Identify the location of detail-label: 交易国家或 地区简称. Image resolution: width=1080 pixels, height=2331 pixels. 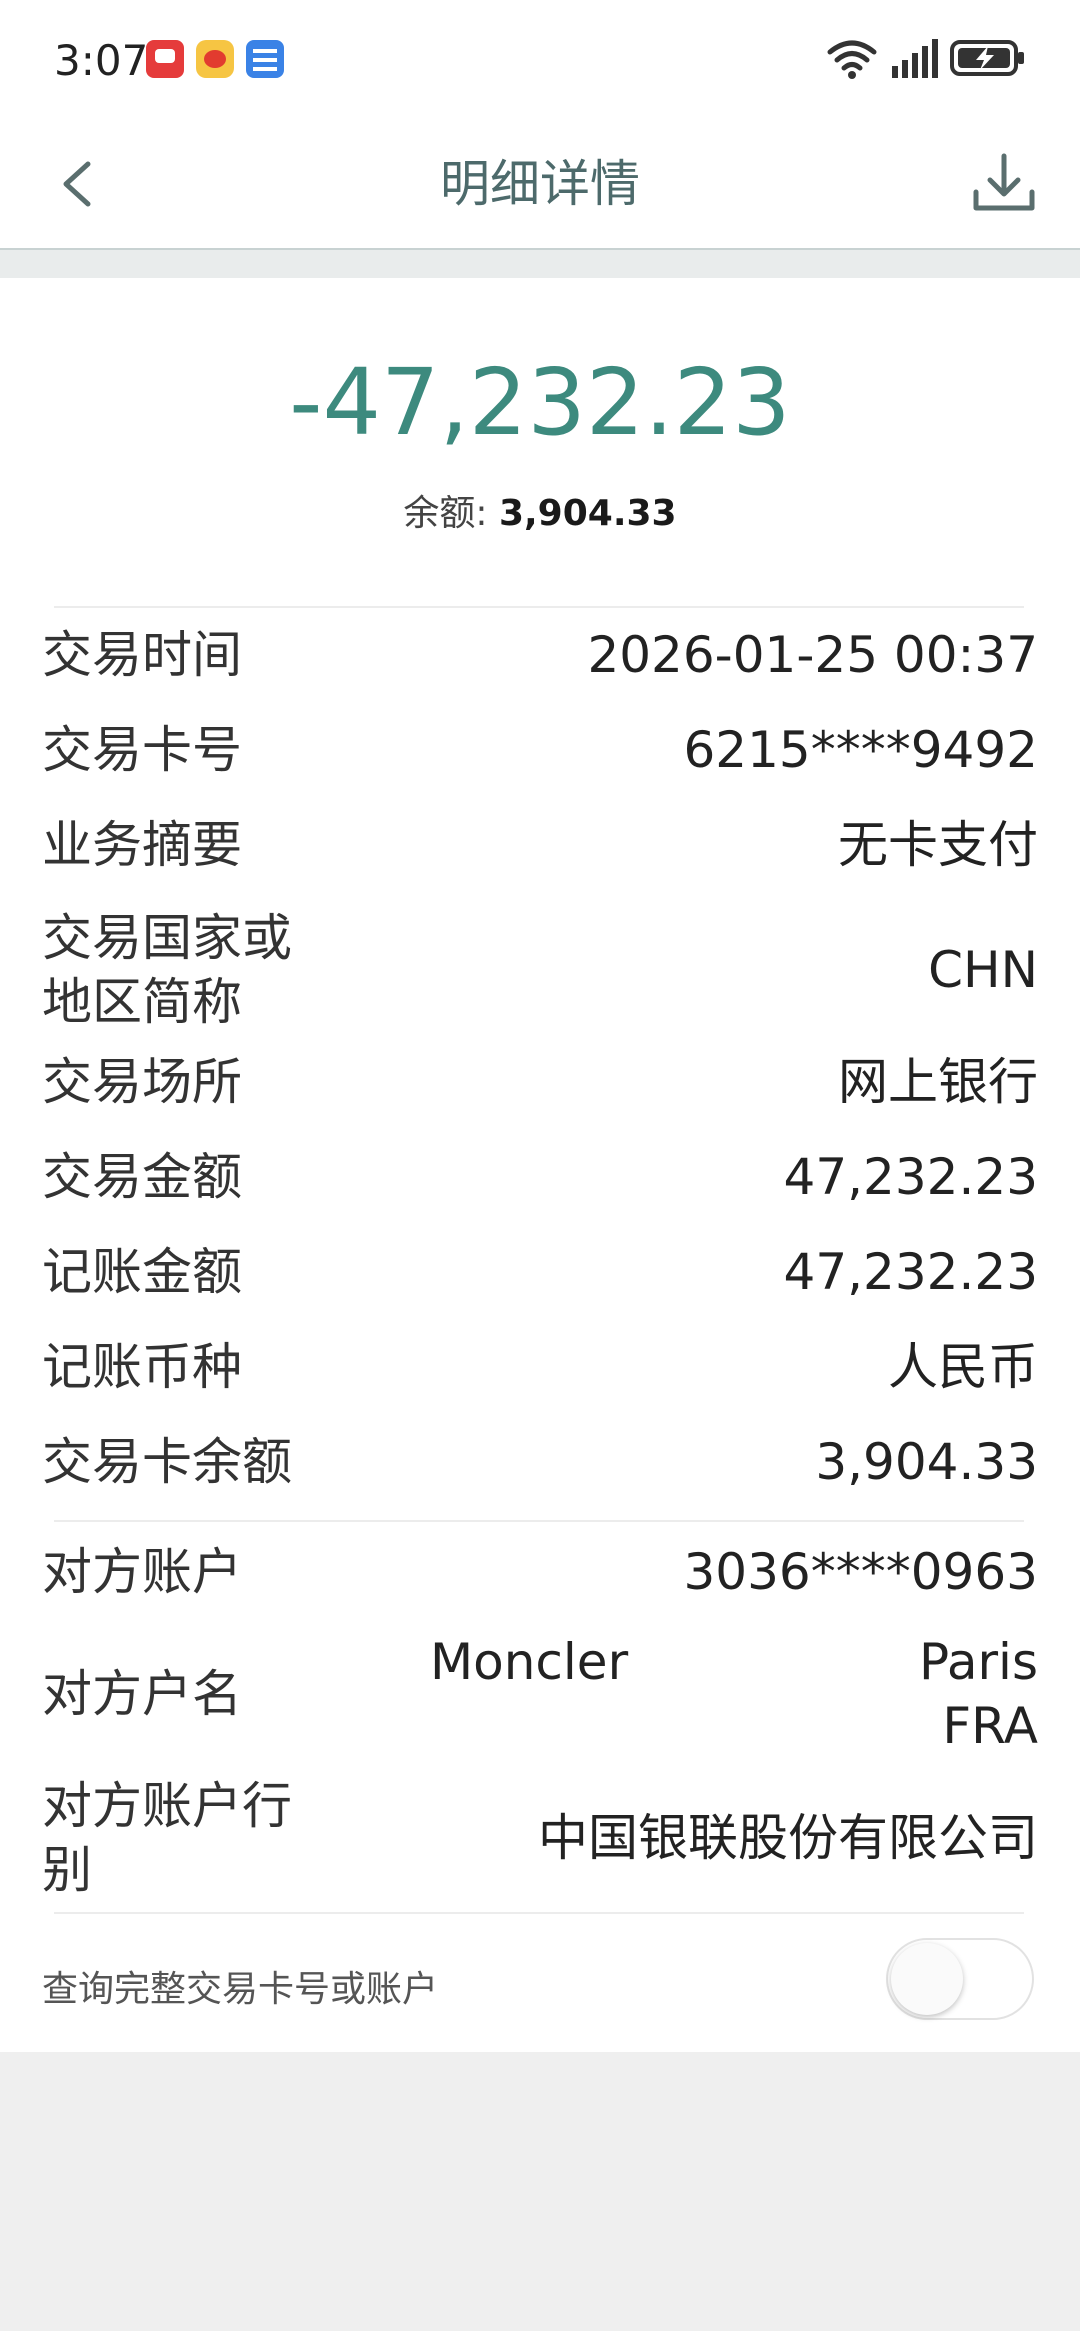
(167, 970).